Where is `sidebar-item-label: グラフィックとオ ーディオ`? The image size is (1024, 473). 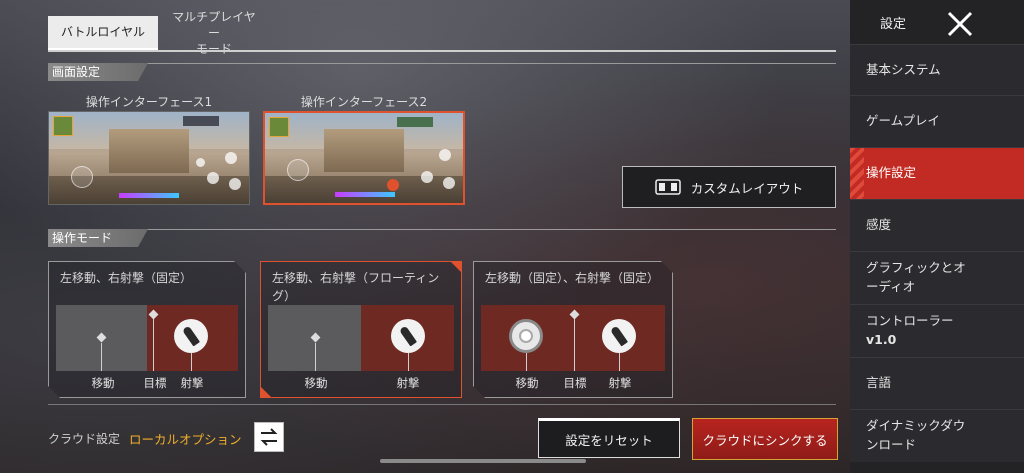 sidebar-item-label: グラフィックとオ ーディオ is located at coordinates (916, 277).